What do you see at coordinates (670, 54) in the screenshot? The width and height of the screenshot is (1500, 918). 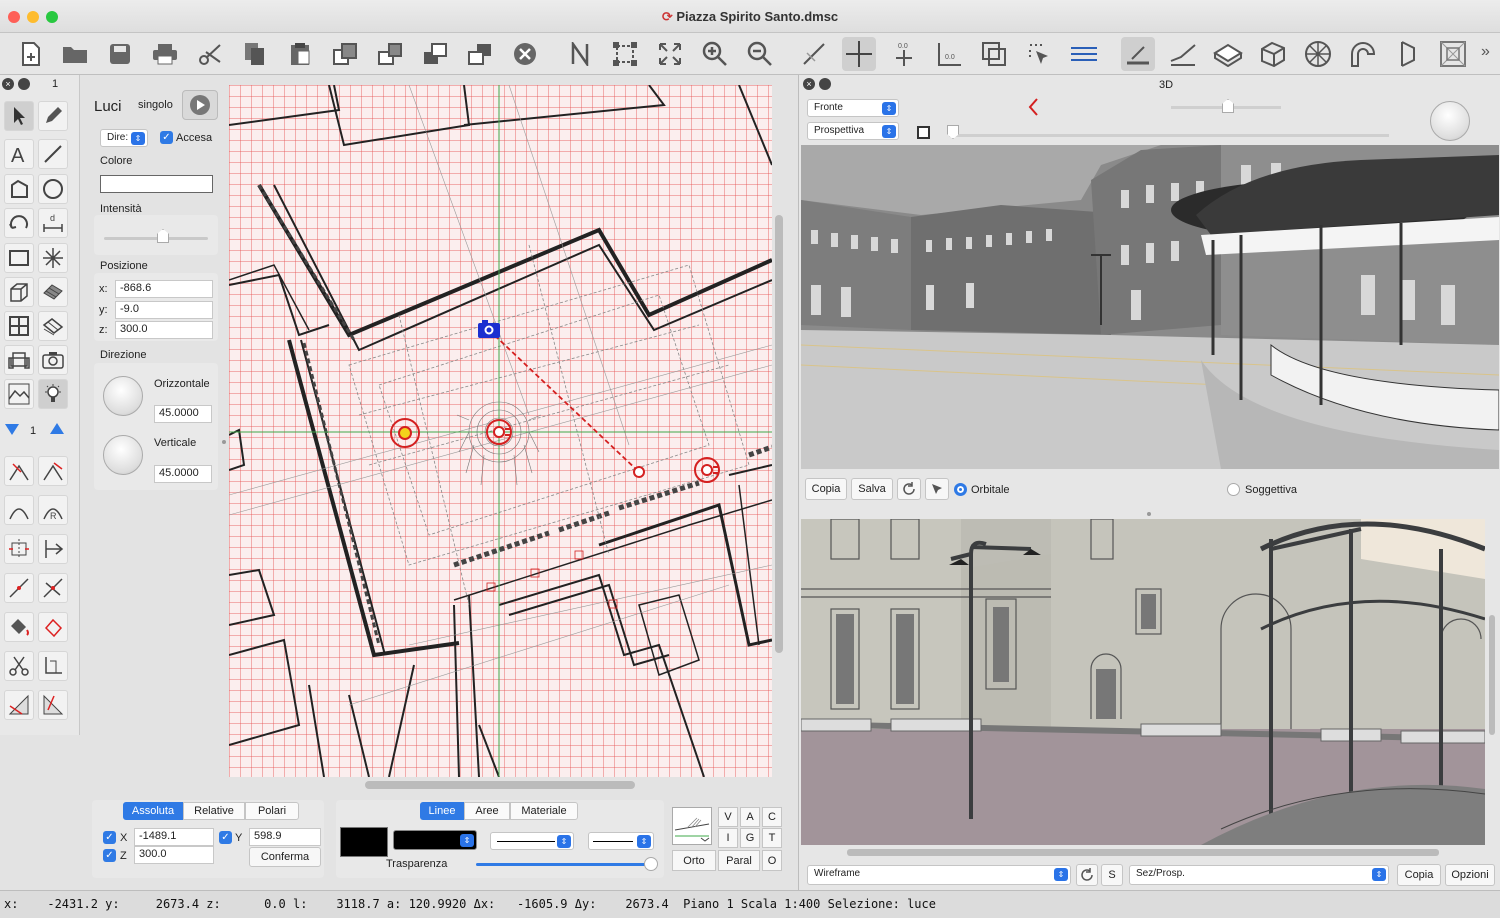 I see `zoom-extents-icon` at bounding box center [670, 54].